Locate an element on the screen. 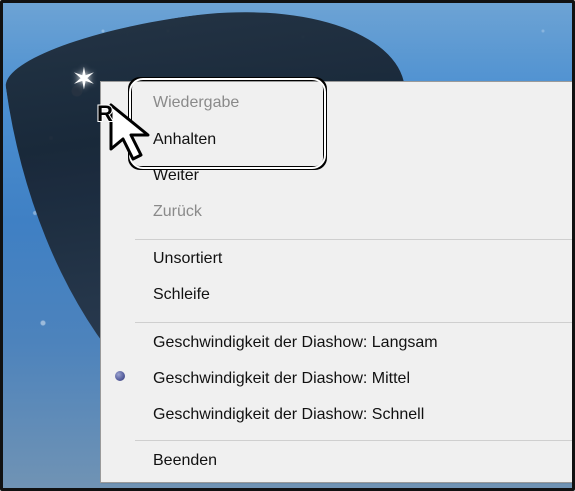  menu-item-unsortiert: Unsortiert is located at coordinates (187, 259).